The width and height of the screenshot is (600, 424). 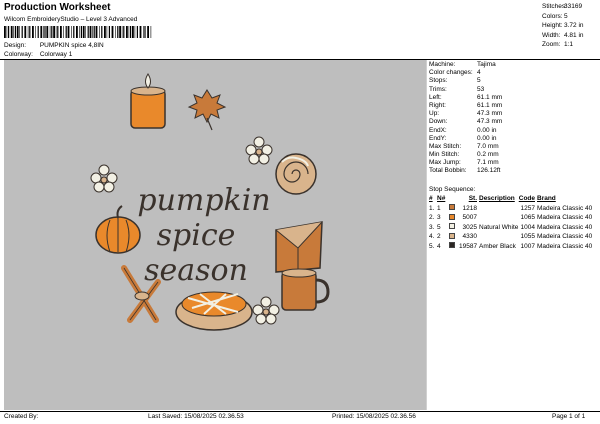 What do you see at coordinates (511, 217) in the screenshot?
I see `stop-row: 2. 3 5007 1065 Madeira Classic 40` at bounding box center [511, 217].